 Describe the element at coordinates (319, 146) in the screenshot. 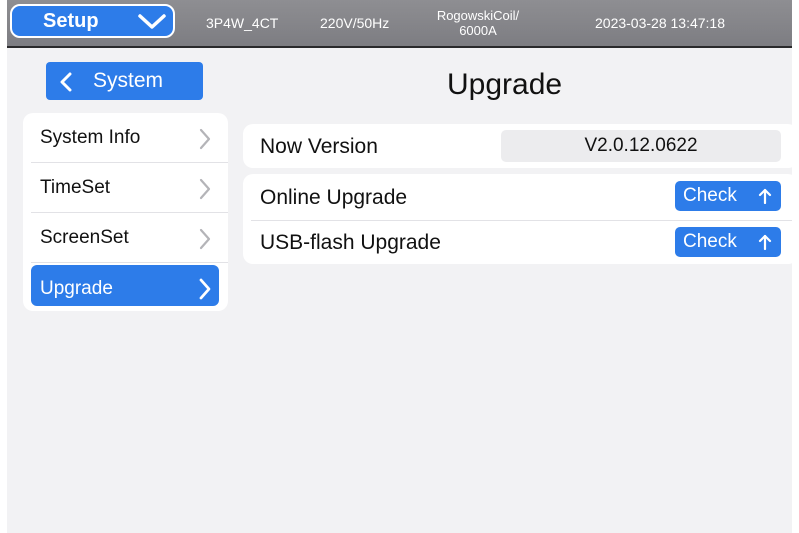

I see `version-label: Now Version` at that location.